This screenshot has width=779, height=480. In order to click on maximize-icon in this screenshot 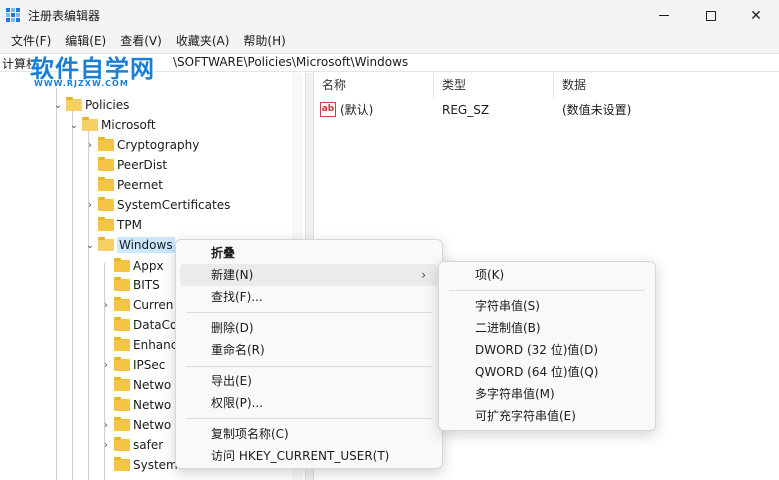, I will do `click(711, 15)`.